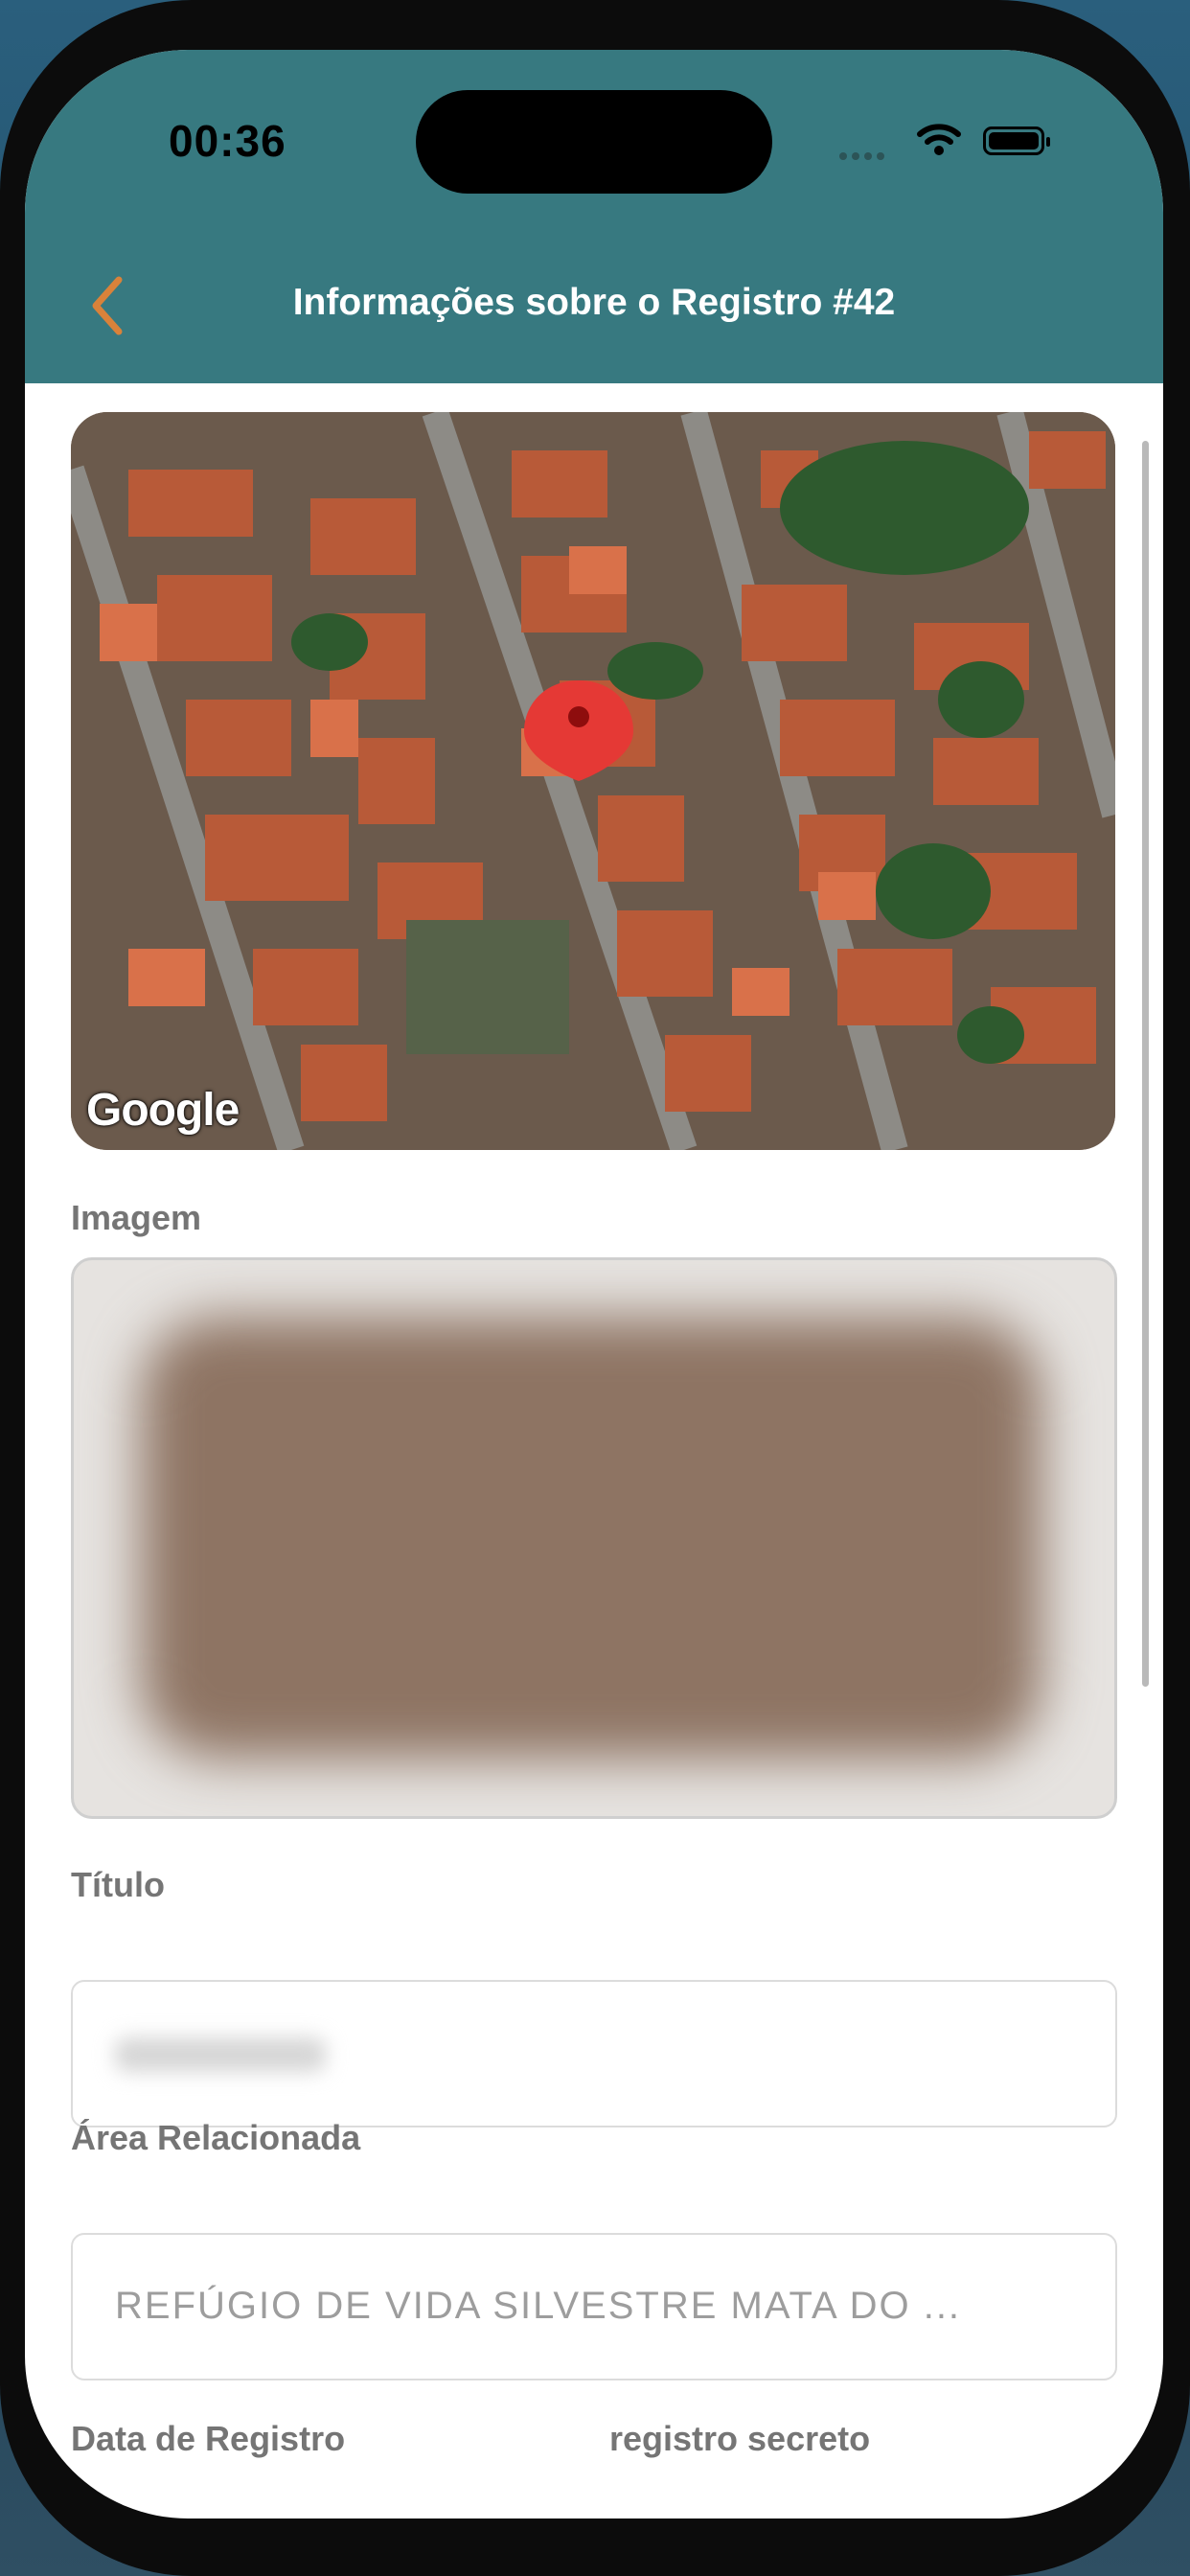 The height and width of the screenshot is (2576, 1190). Describe the element at coordinates (594, 142) in the screenshot. I see `dynamic-island` at that location.